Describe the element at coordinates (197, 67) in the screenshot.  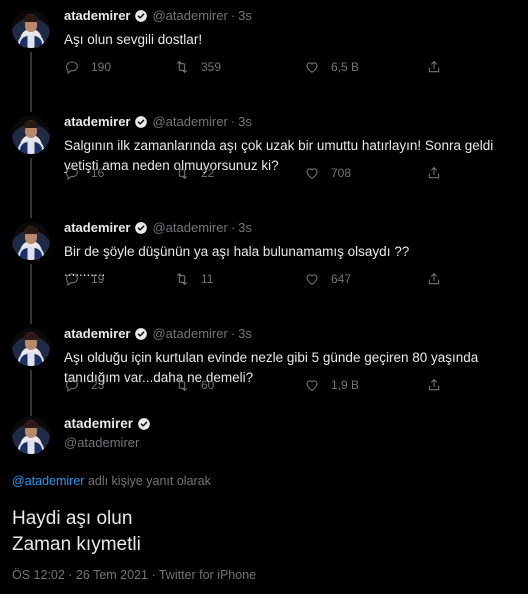
I see `retweet-button: 359` at that location.